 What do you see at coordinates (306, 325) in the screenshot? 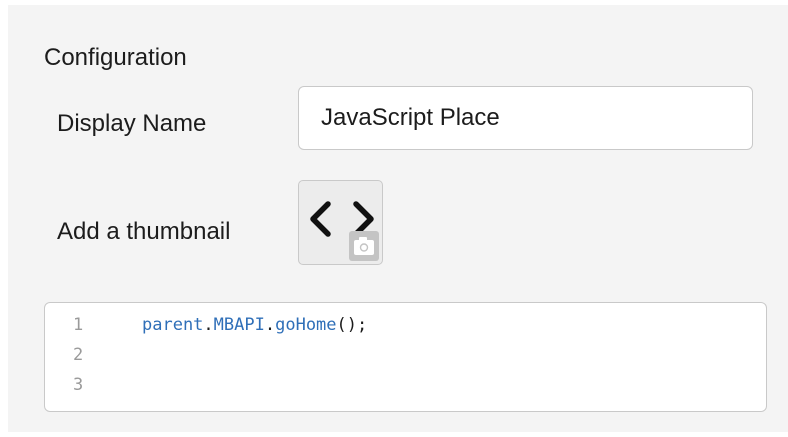
I see `code-token: goHome` at bounding box center [306, 325].